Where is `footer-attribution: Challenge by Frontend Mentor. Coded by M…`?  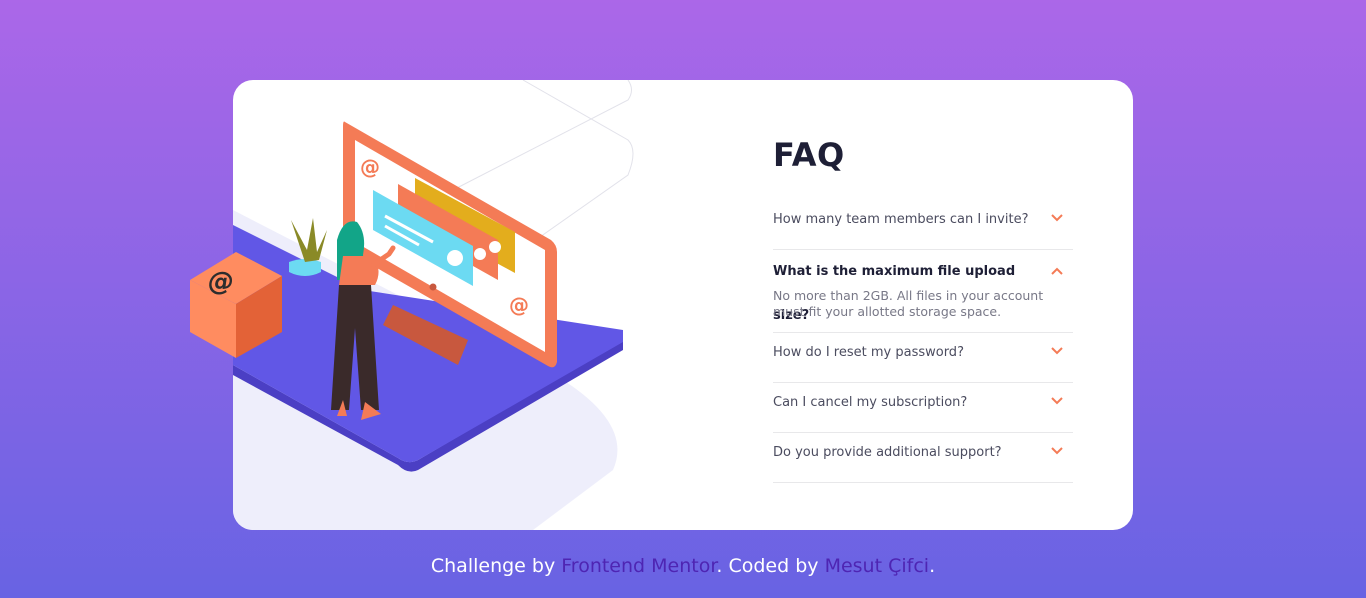 footer-attribution: Challenge by Frontend Mentor. Coded by M… is located at coordinates (683, 566).